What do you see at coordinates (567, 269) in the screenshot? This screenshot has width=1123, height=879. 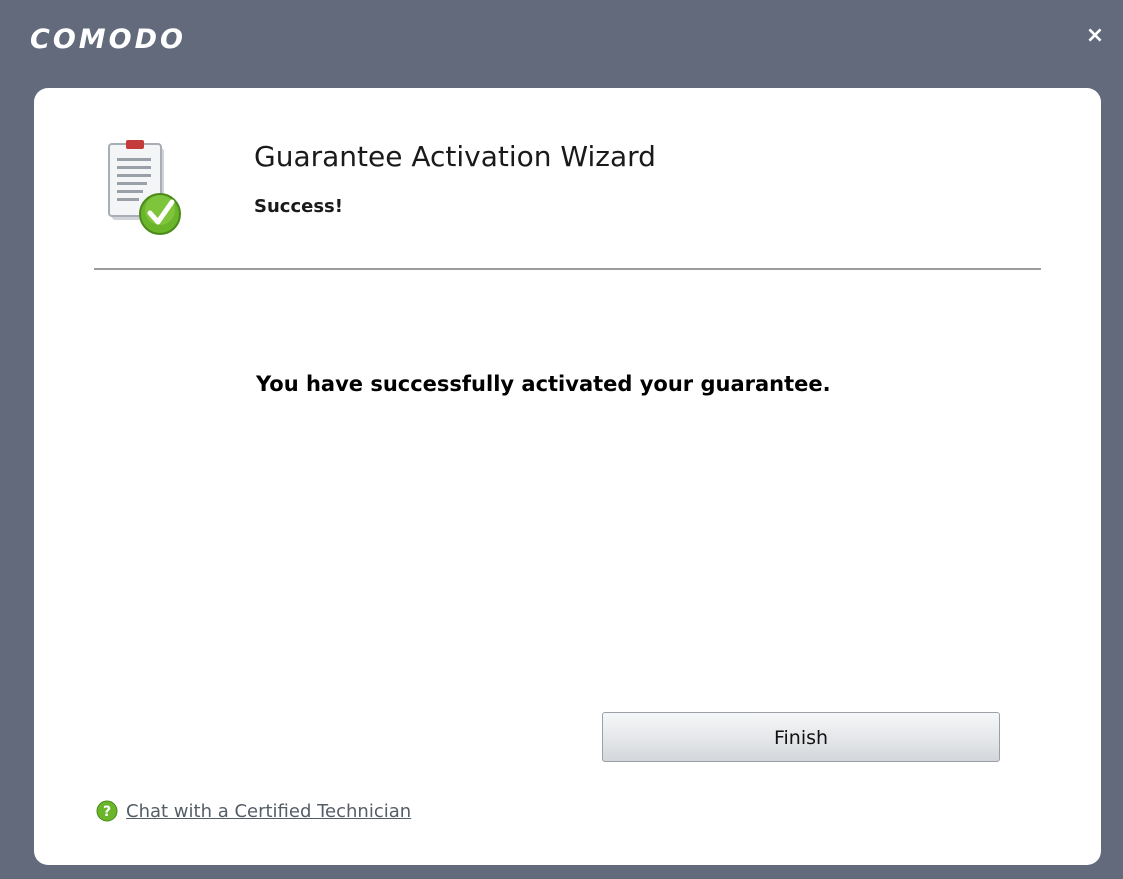 I see `header-divider` at bounding box center [567, 269].